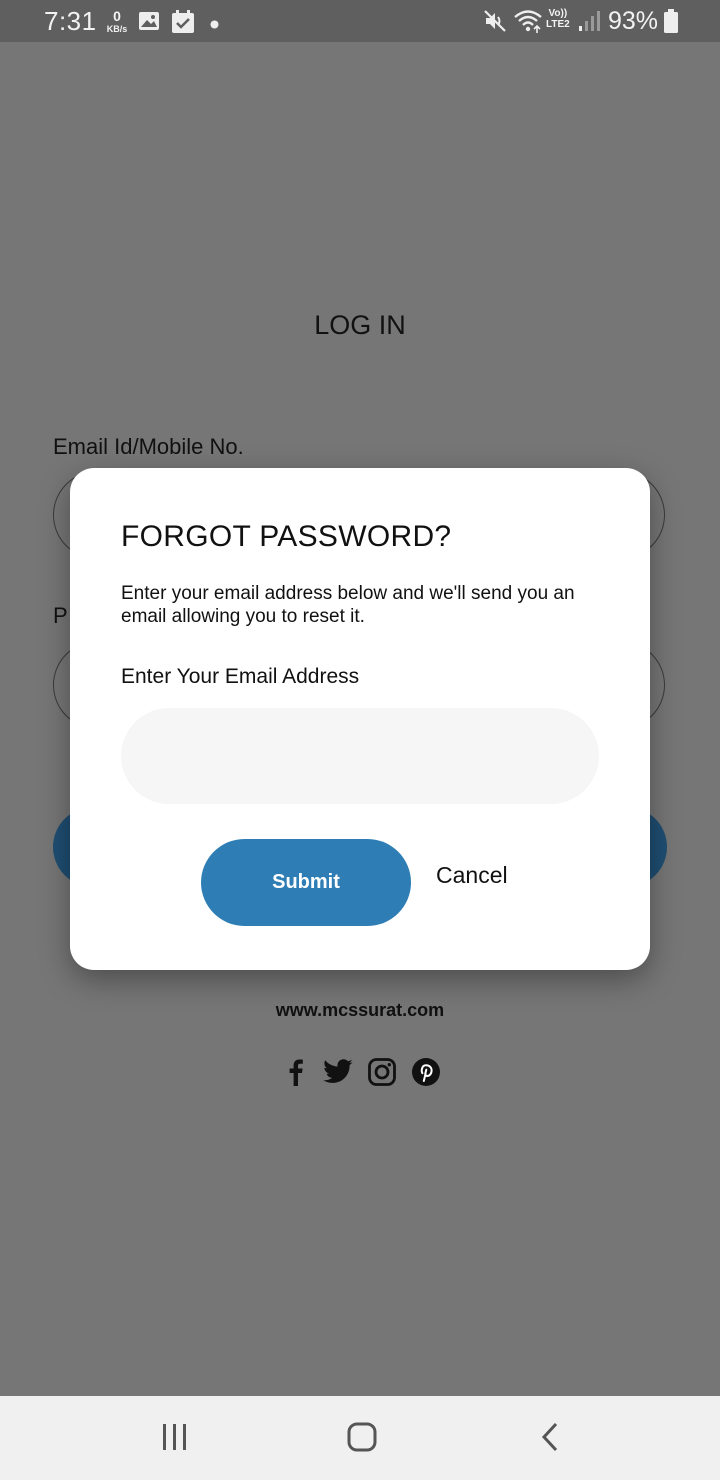 This screenshot has height=1480, width=720. What do you see at coordinates (360, 1010) in the screenshot?
I see `website-link: www.mcssurat.com` at bounding box center [360, 1010].